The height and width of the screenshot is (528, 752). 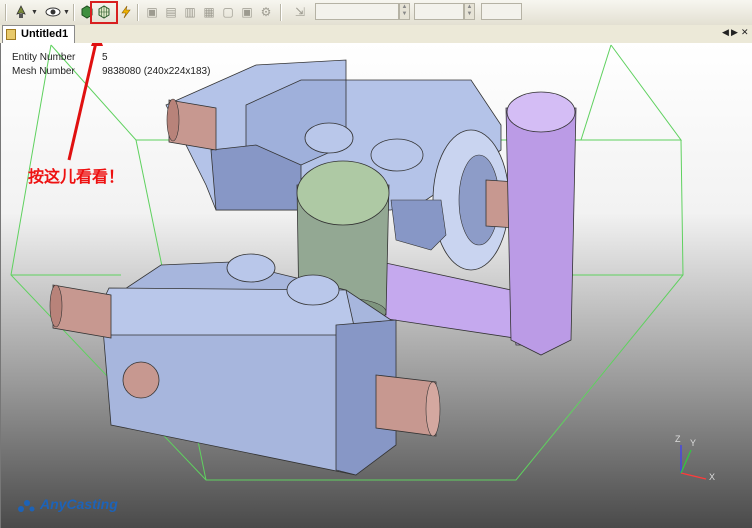 What do you see at coordinates (209, 12) in the screenshot?
I see `cut-z-icon: ▦` at bounding box center [209, 12].